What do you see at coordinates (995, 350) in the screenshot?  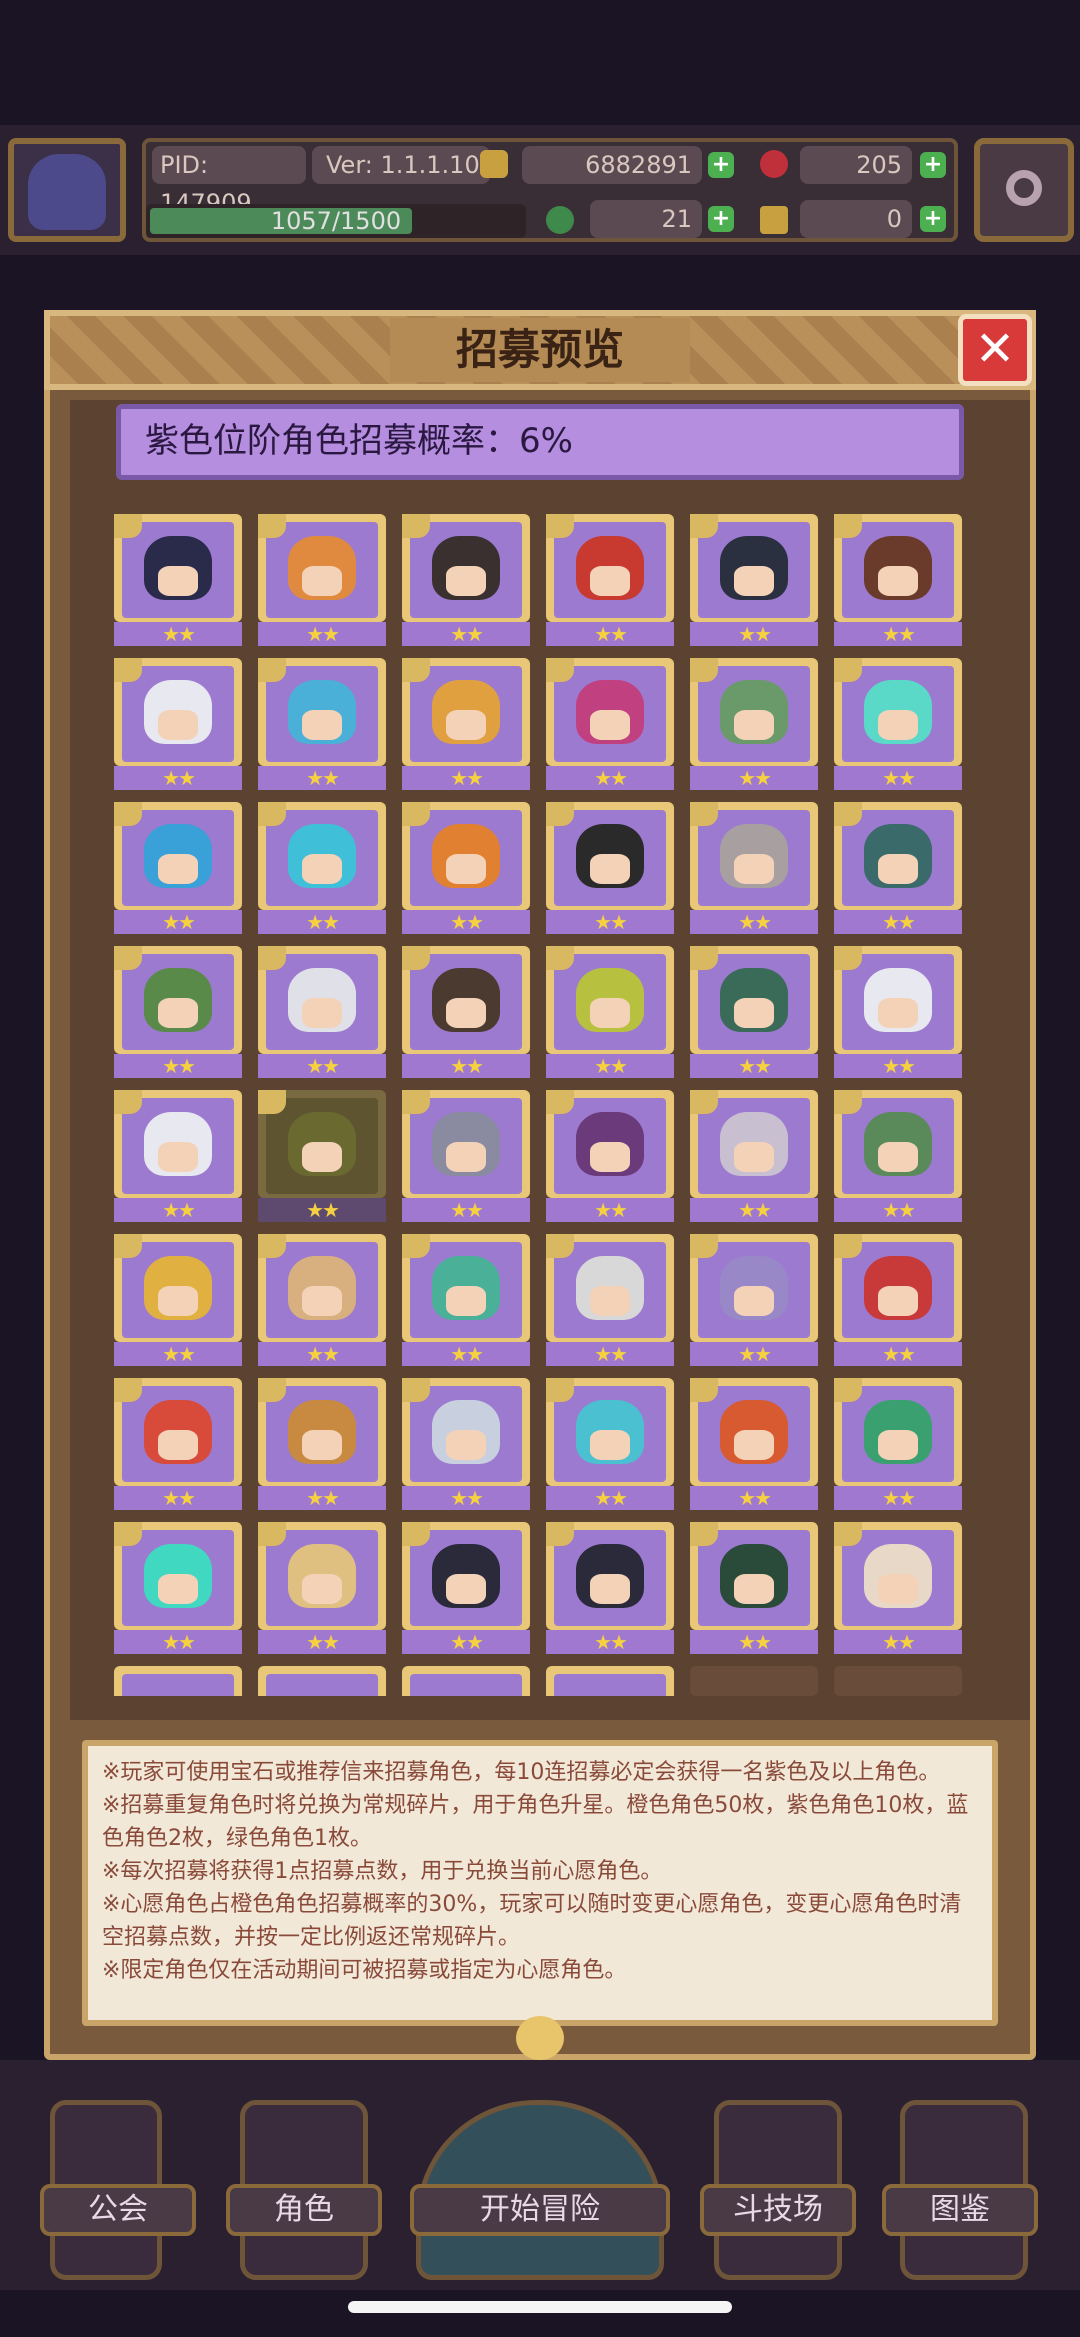 I see `close-button: ✕` at bounding box center [995, 350].